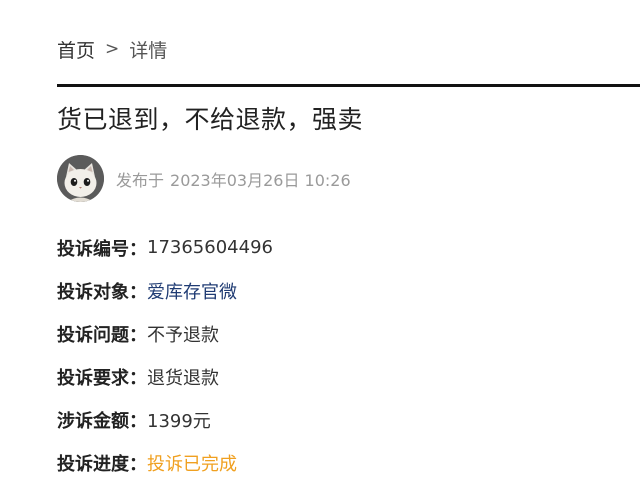 Image resolution: width=640 pixels, height=494 pixels. I want to click on complaint-number-value: 17365604496, so click(210, 247).